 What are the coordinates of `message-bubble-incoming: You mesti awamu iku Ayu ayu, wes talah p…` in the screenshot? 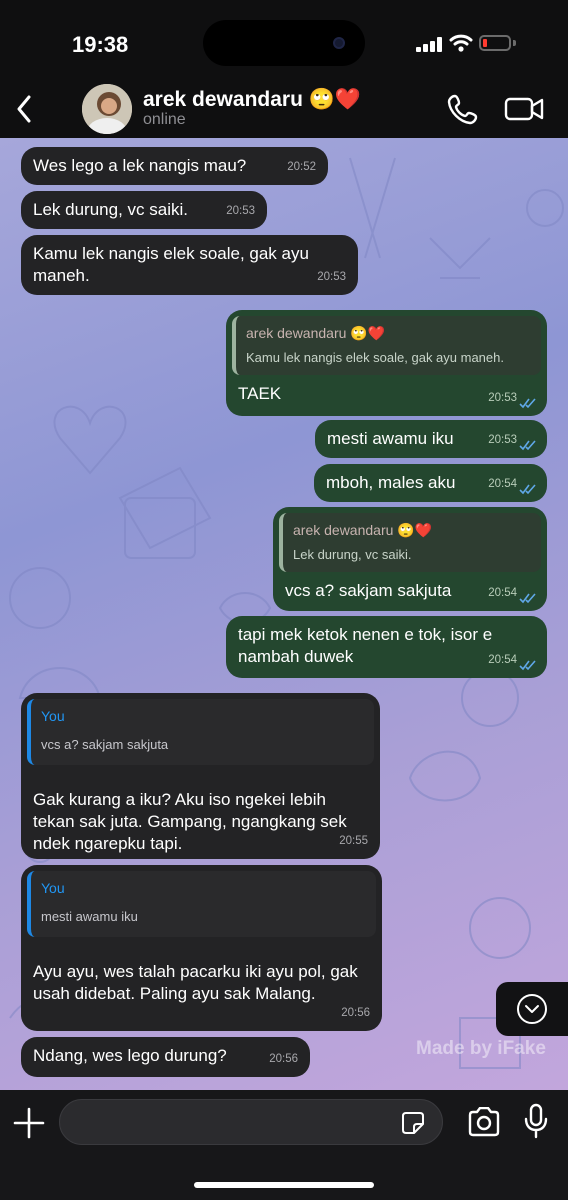 It's located at (201, 948).